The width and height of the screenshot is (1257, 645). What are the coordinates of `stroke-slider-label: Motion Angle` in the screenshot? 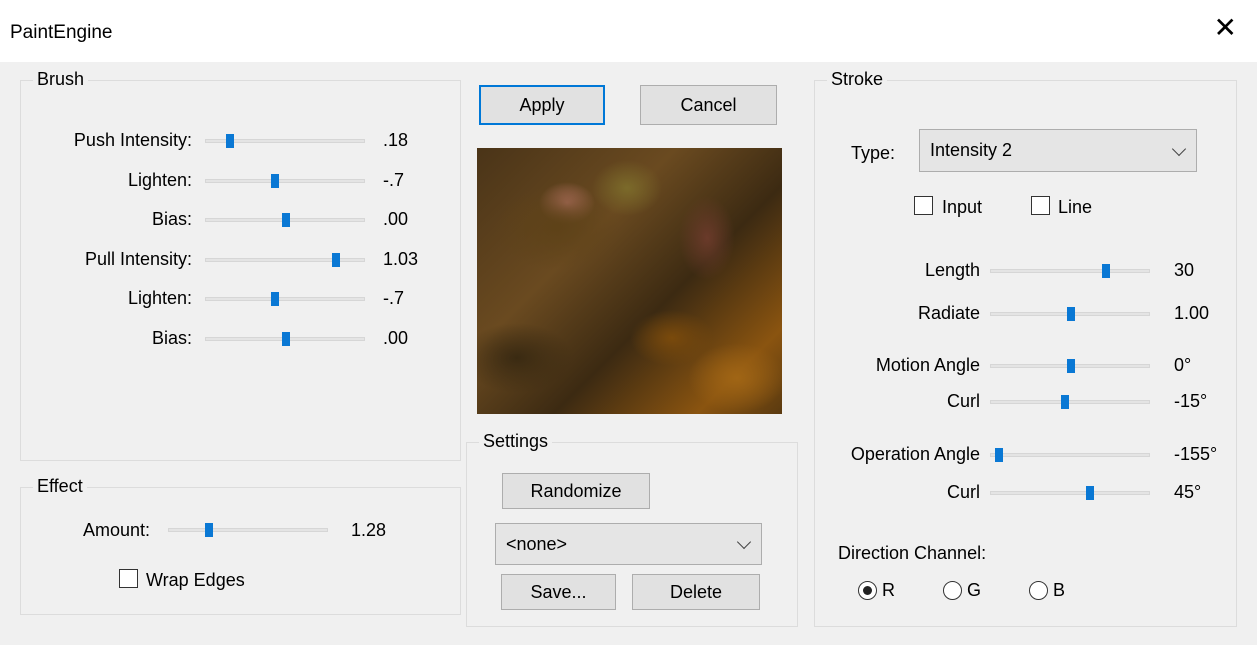 It's located at (927, 365).